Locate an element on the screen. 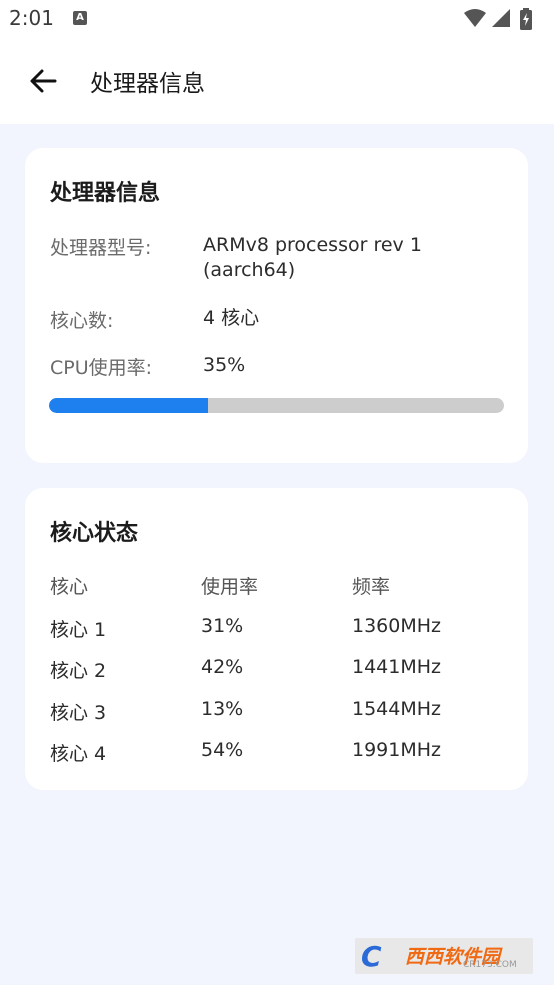 The image size is (554, 985). core-frequency: 1544MHz is located at coordinates (397, 709).